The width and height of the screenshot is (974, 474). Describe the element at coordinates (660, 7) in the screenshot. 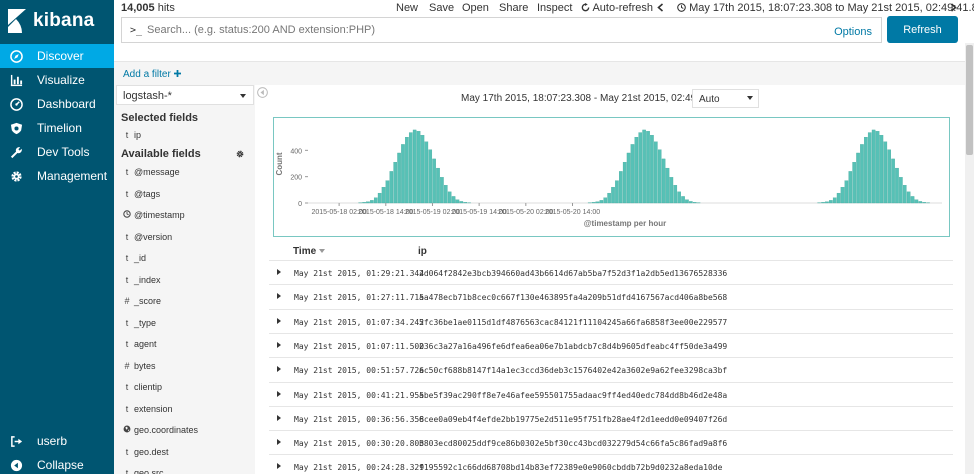

I see `chevron-left-icon` at that location.